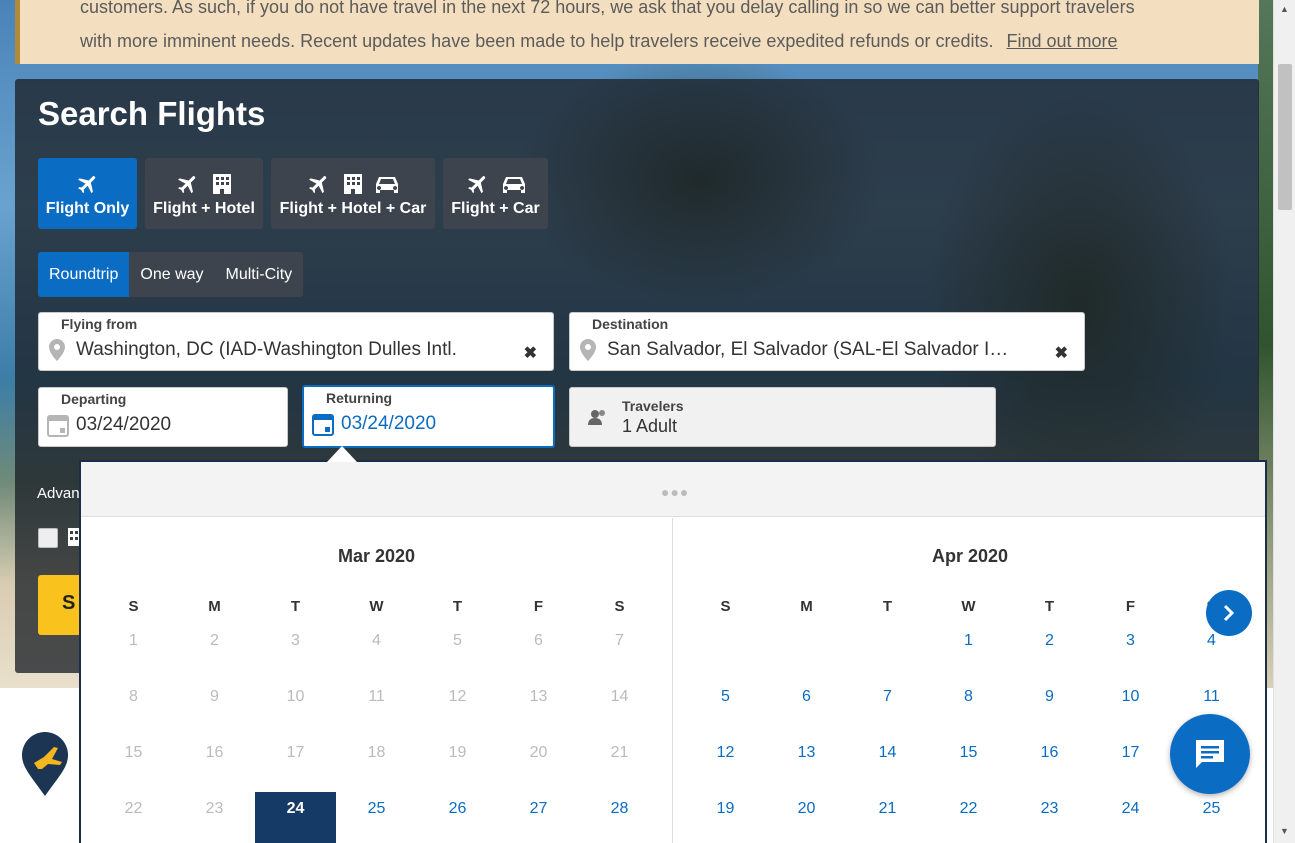 The height and width of the screenshot is (843, 1295). I want to click on destination-label: Destination, so click(630, 324).